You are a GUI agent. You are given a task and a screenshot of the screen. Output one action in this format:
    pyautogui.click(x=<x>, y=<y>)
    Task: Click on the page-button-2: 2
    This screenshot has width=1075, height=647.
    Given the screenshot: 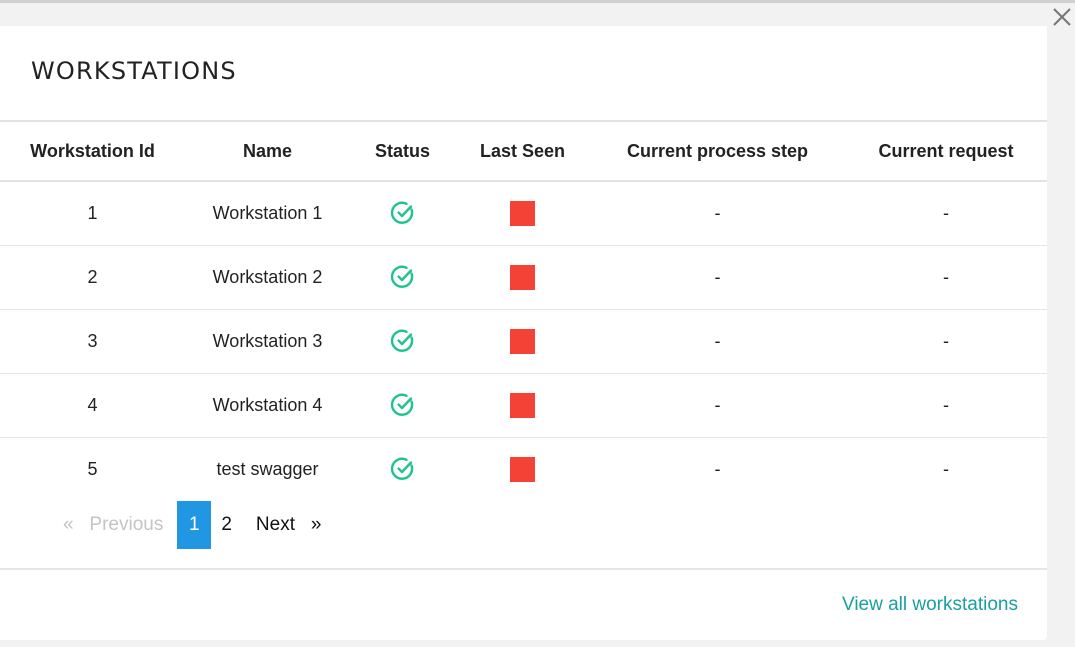 What is the action you would take?
    pyautogui.click(x=226, y=525)
    